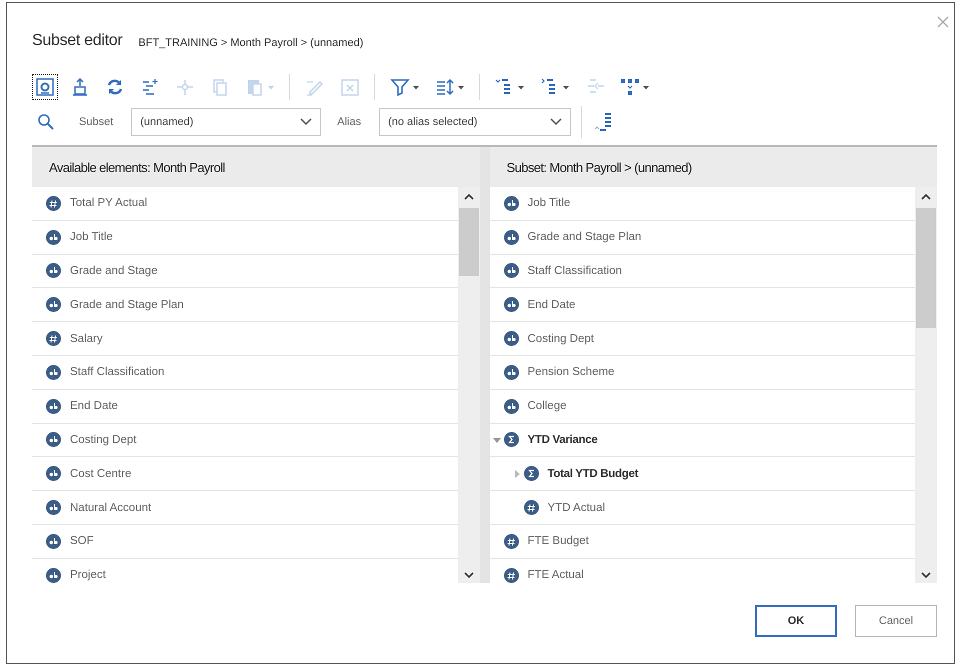 The image size is (957, 666). I want to click on list-item: Salary, so click(245, 339).